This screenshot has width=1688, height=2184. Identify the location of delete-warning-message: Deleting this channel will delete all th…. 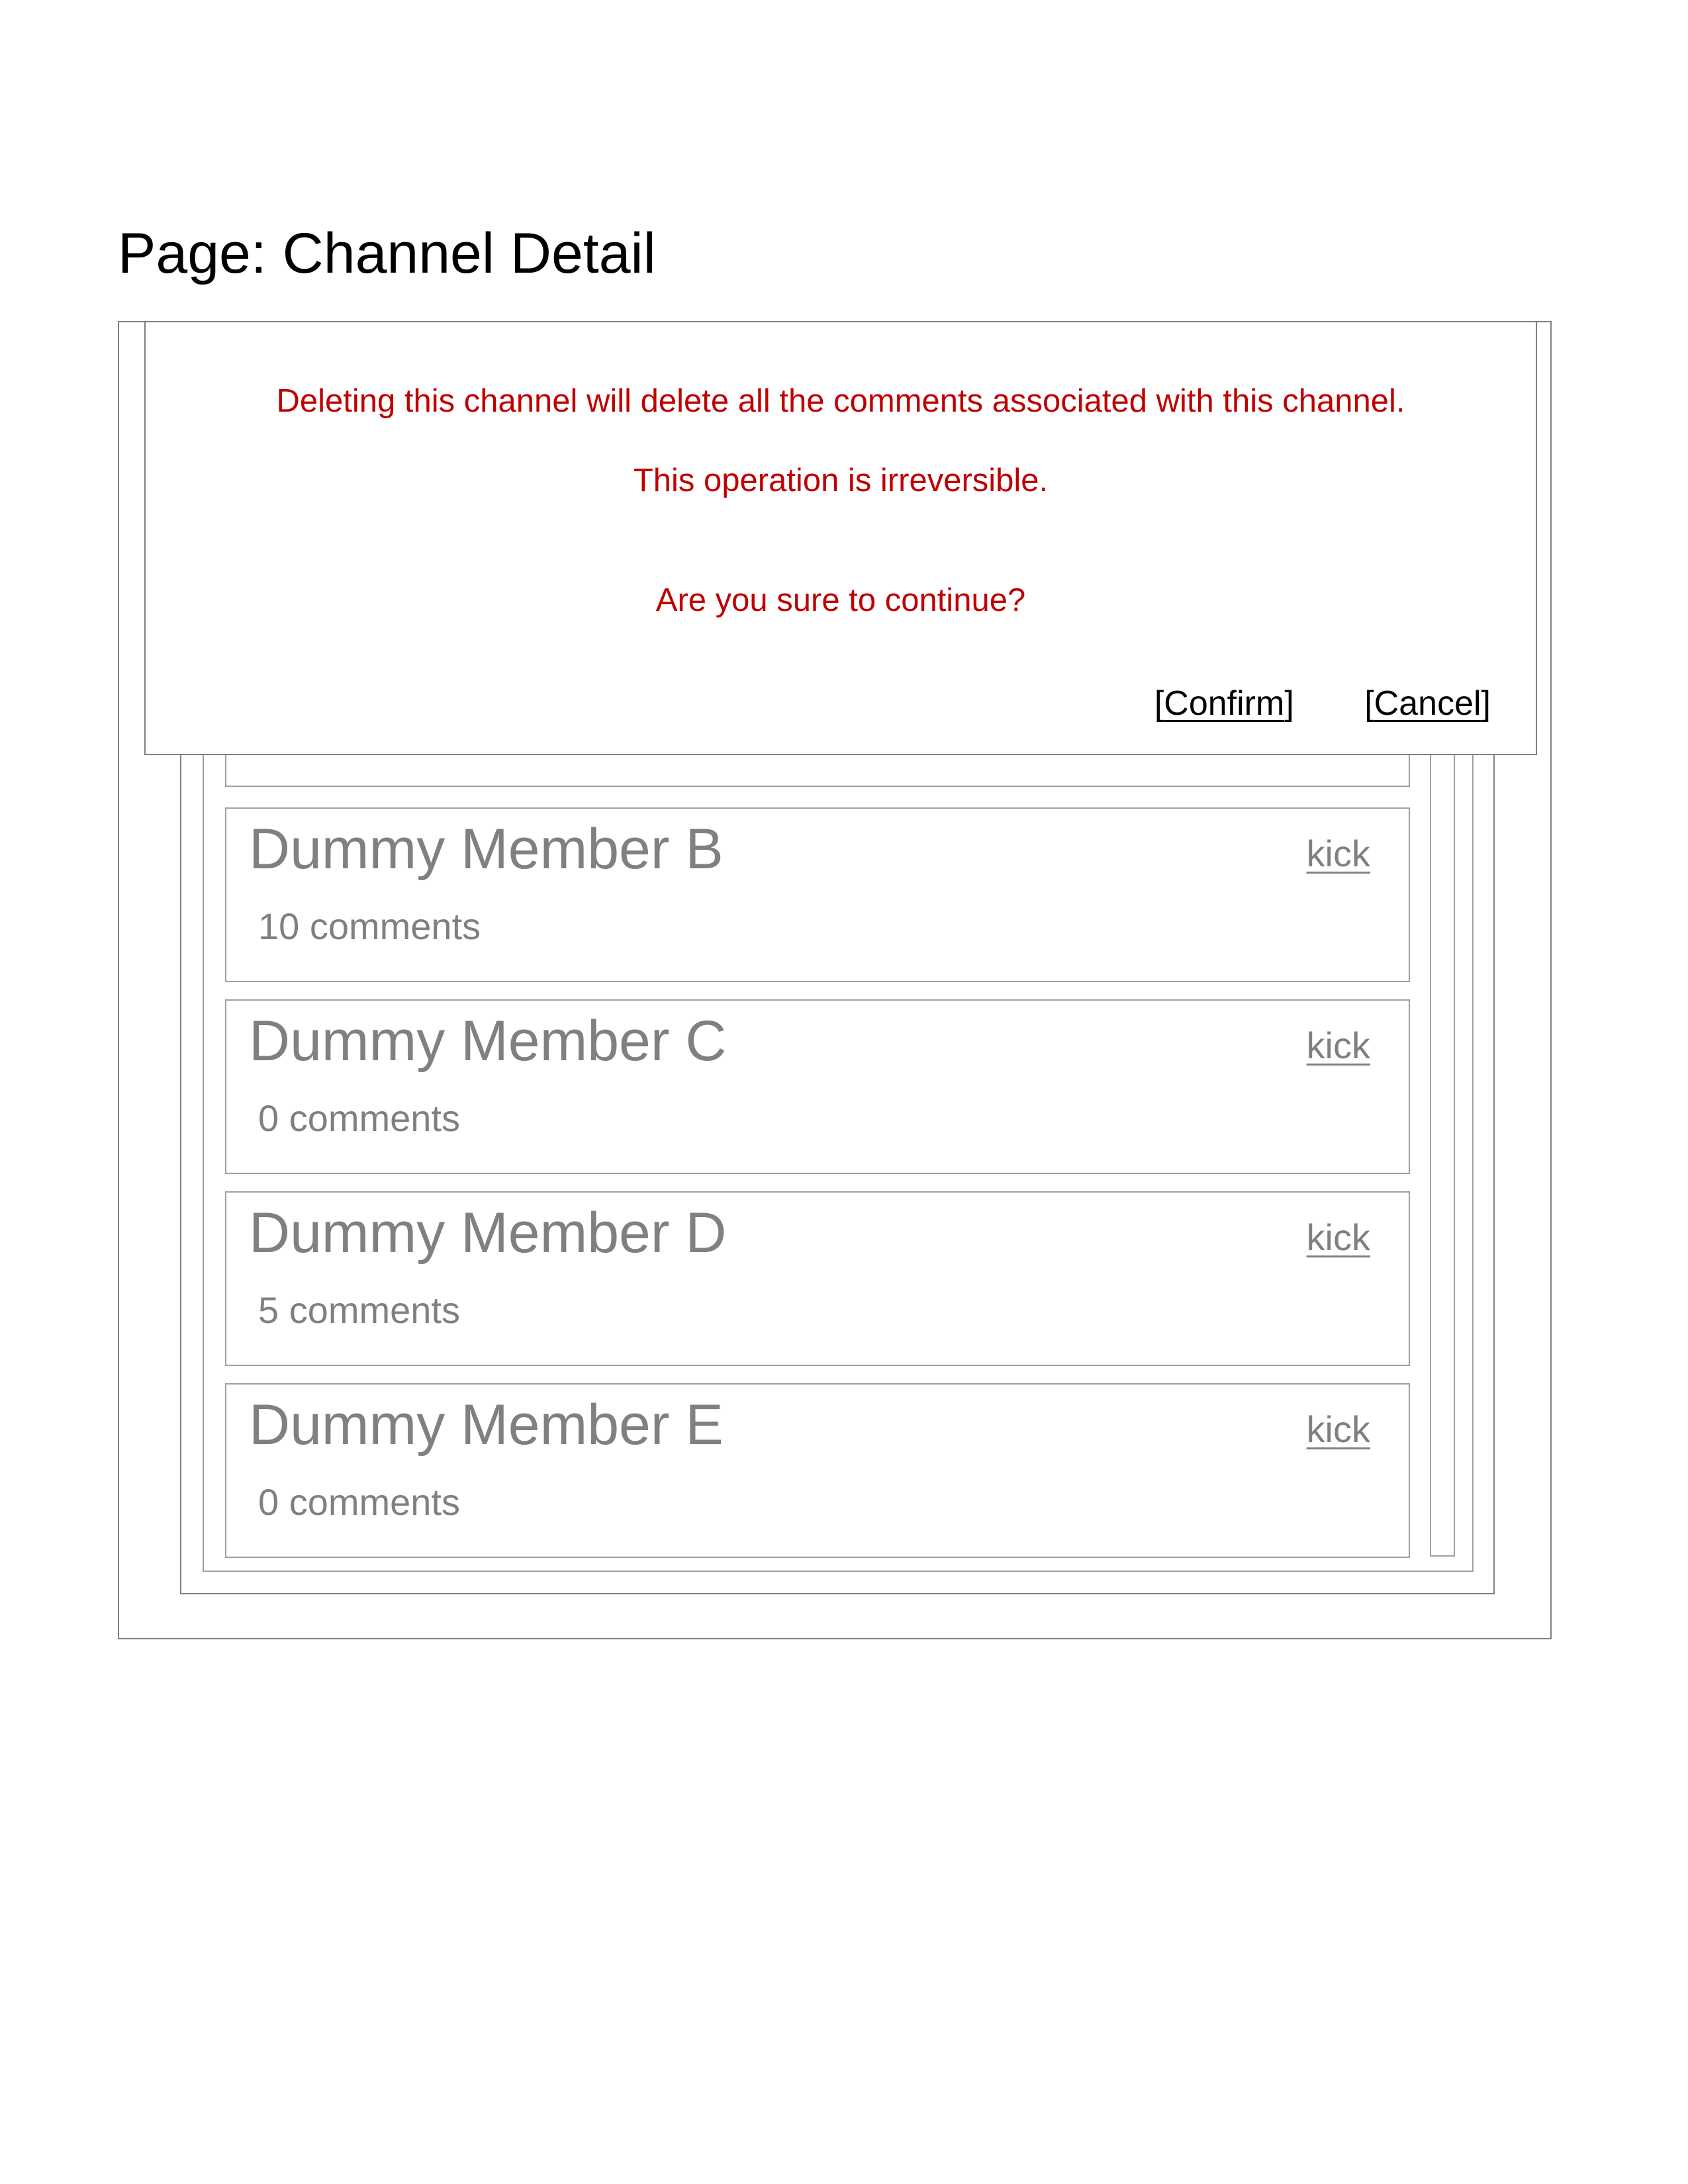
(840, 401).